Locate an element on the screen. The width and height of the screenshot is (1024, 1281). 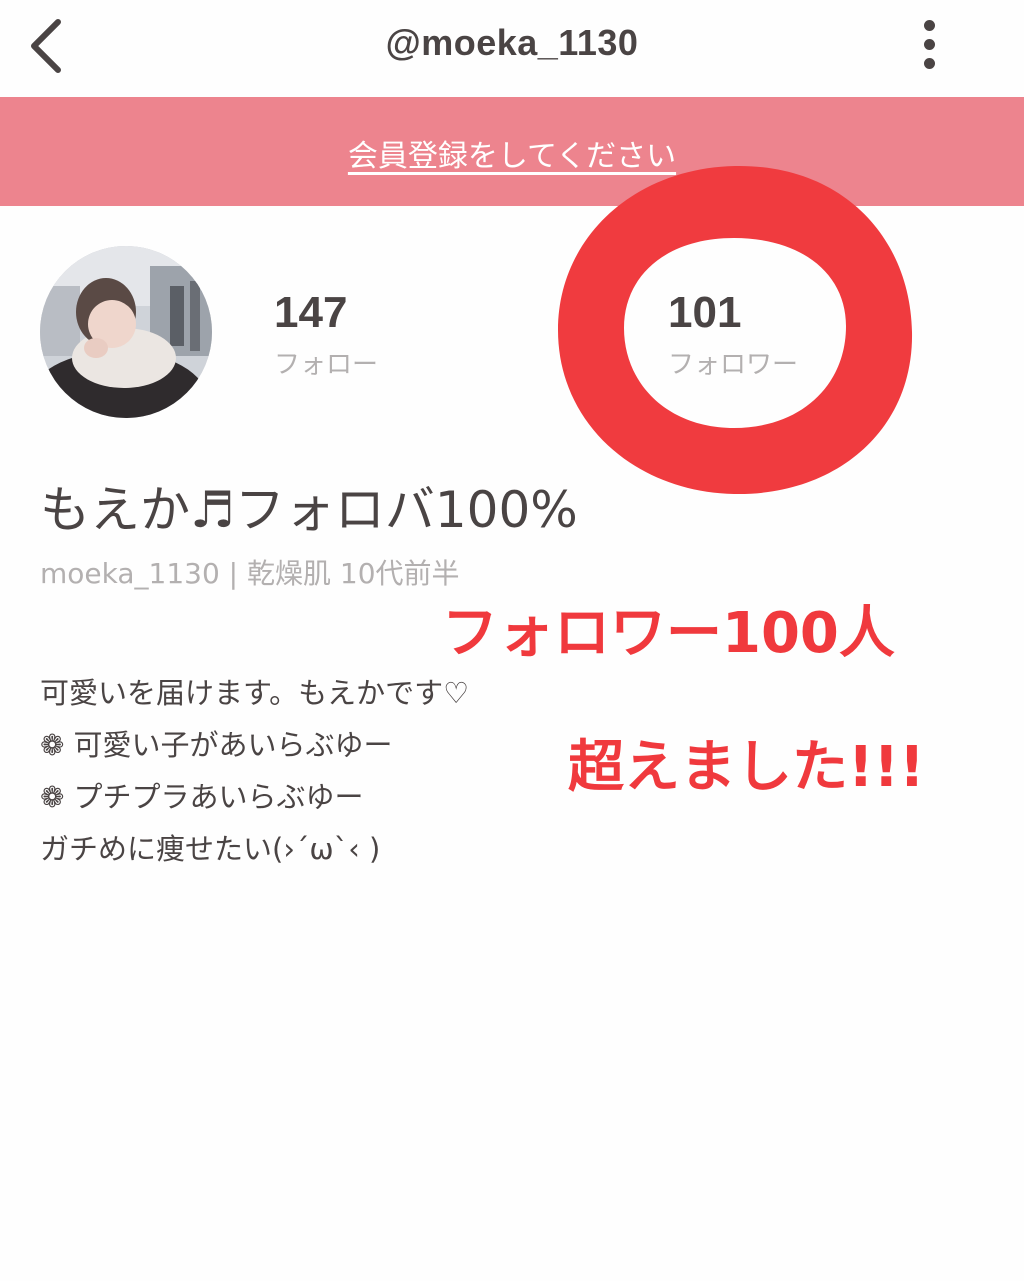
avatar is located at coordinates (126, 332).